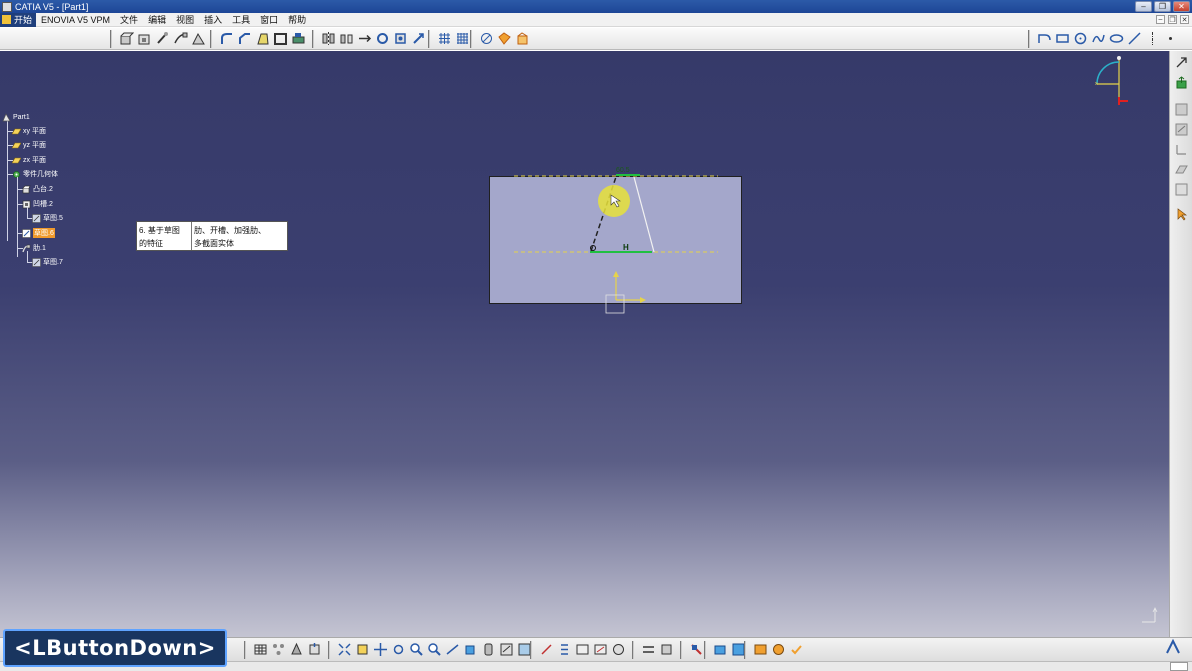  Describe the element at coordinates (1162, 6) in the screenshot. I see `restore-button: ❐` at that location.